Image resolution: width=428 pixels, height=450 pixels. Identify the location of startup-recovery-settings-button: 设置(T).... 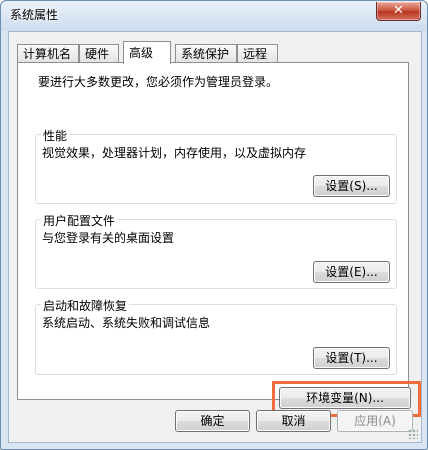
(351, 358).